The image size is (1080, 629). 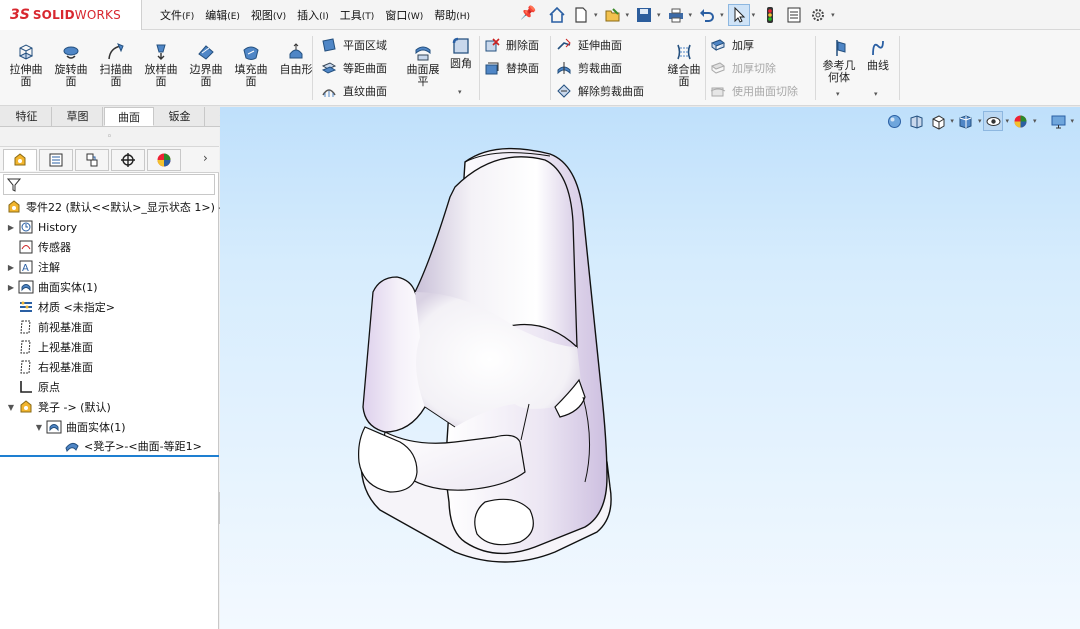 What do you see at coordinates (354, 68) in the screenshot?
I see `offset-surface-button: 等距曲面` at bounding box center [354, 68].